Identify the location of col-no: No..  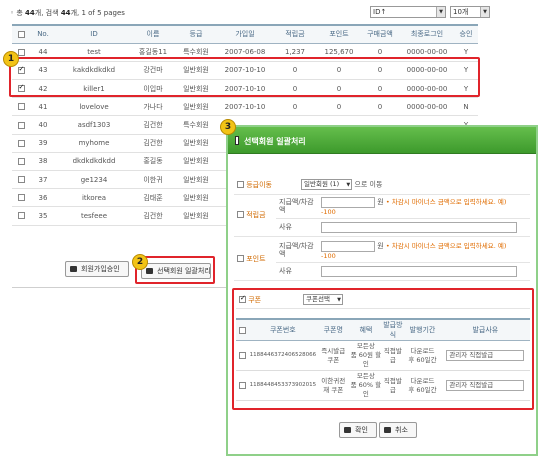
(43, 34).